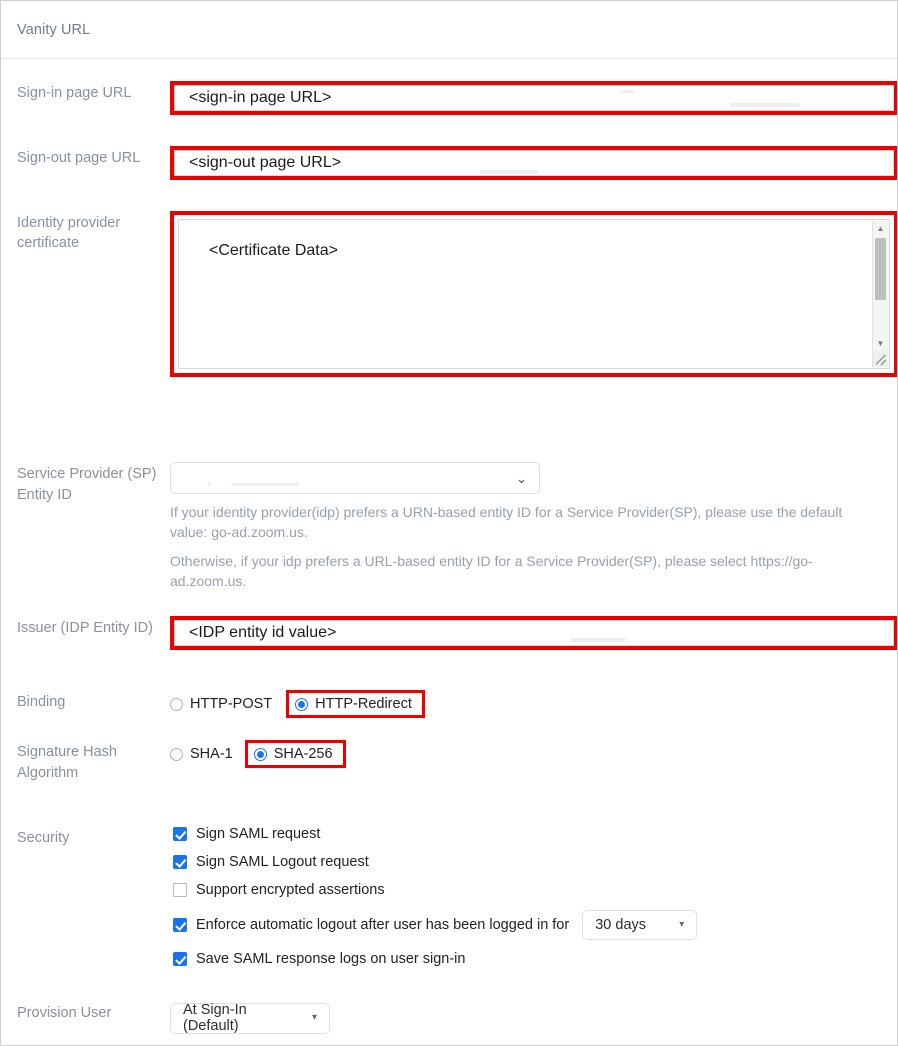  I want to click on idp-certificate-value: <Certificate Data>, so click(273, 250).